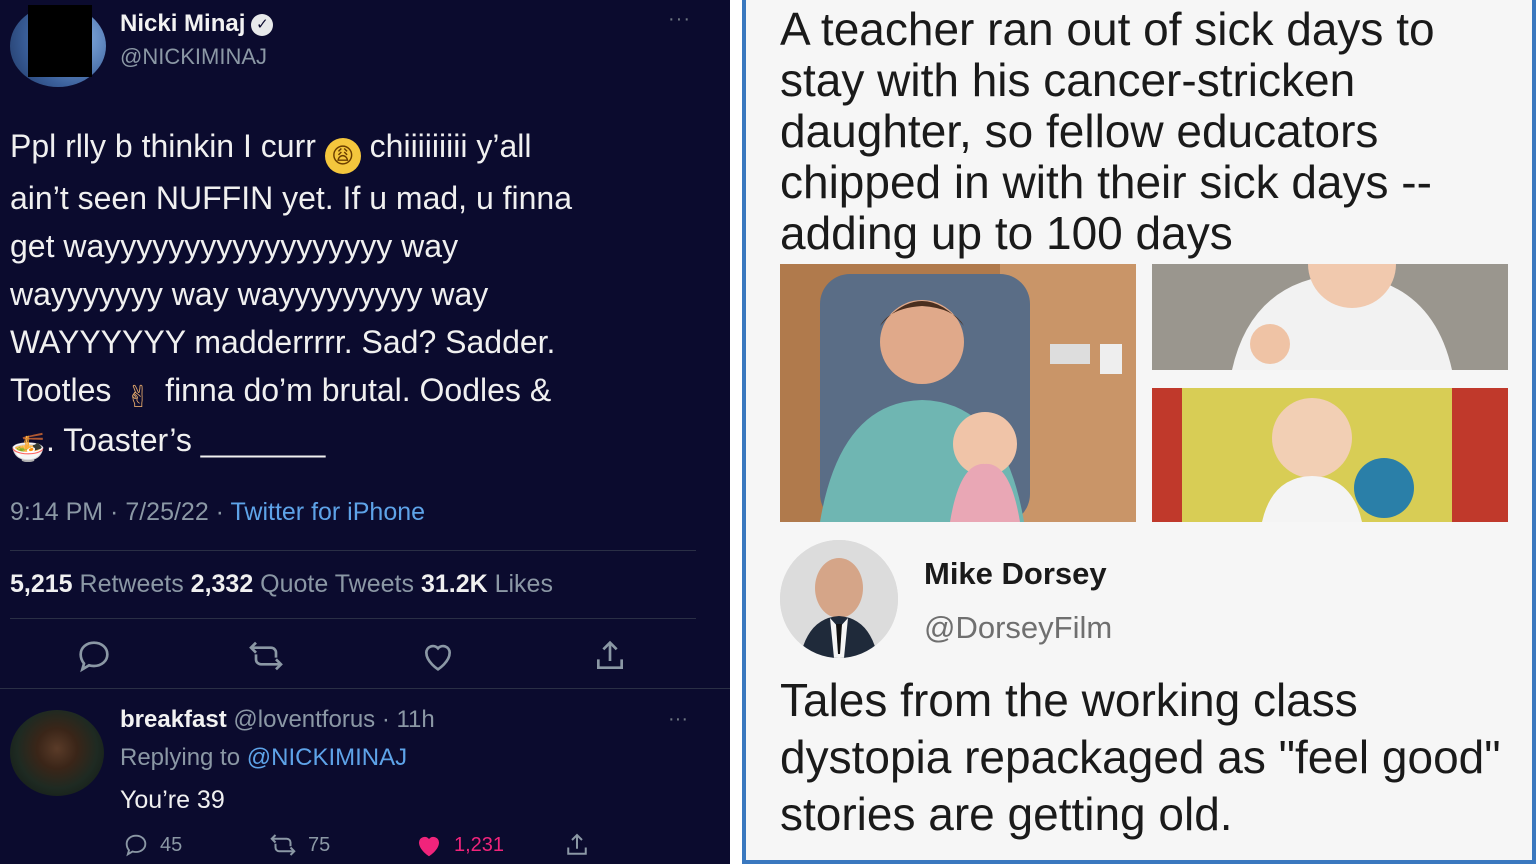 The image size is (1536, 864). Describe the element at coordinates (438, 656) in the screenshot. I see `like-icon` at that location.